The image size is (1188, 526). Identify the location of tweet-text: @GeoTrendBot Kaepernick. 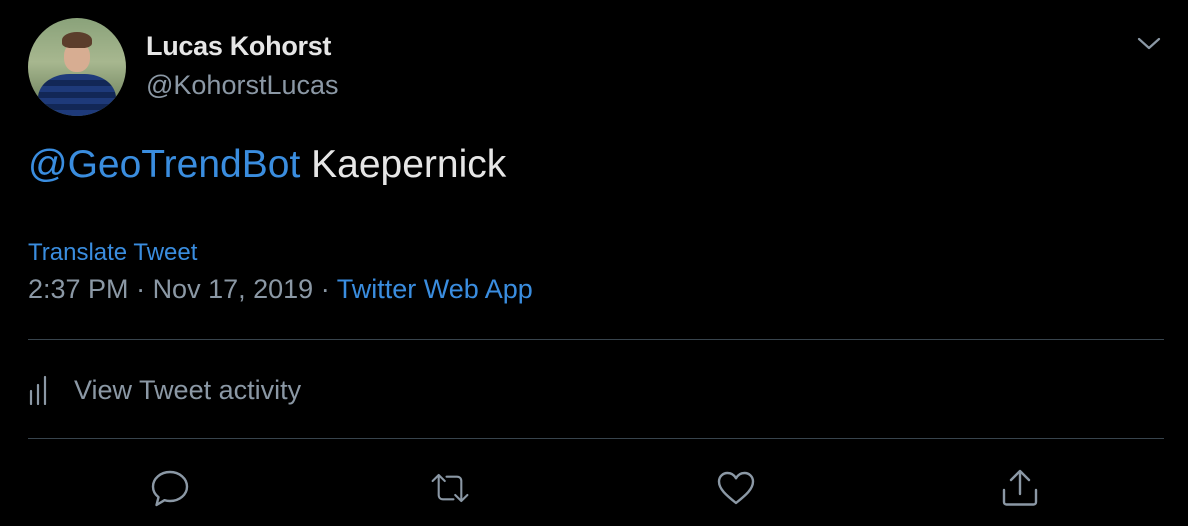
(267, 165).